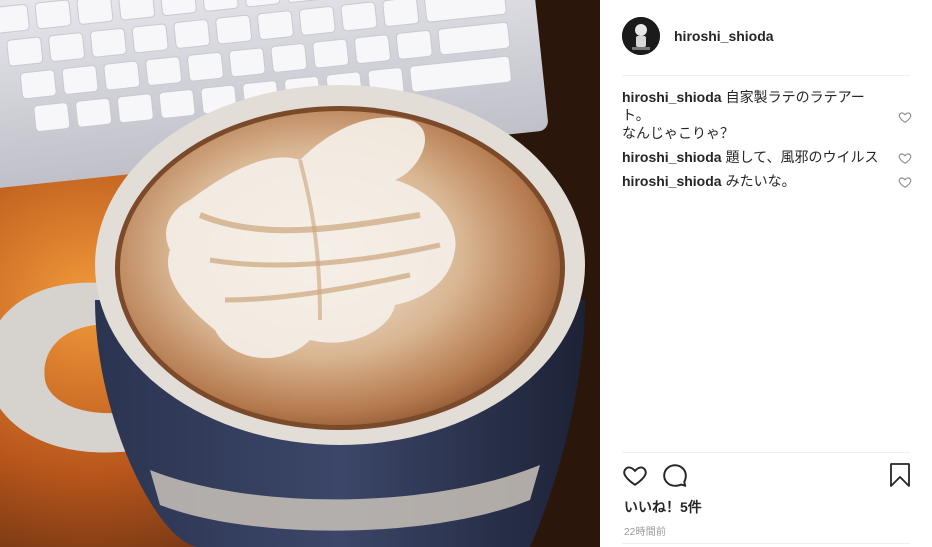 This screenshot has height=547, width=932. I want to click on comment-text: みたいな。, so click(760, 181).